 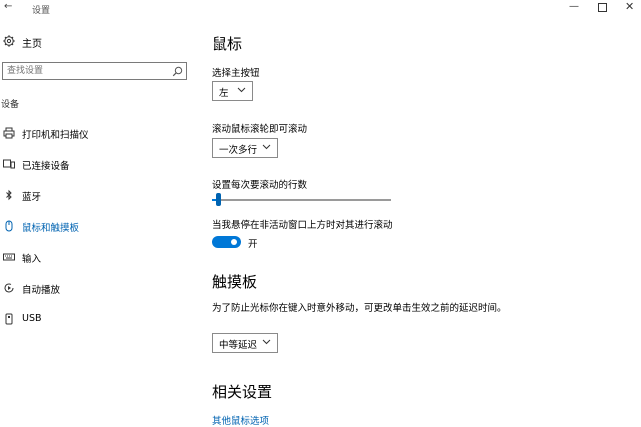 I want to click on keyboard-icon, so click(x=9, y=257).